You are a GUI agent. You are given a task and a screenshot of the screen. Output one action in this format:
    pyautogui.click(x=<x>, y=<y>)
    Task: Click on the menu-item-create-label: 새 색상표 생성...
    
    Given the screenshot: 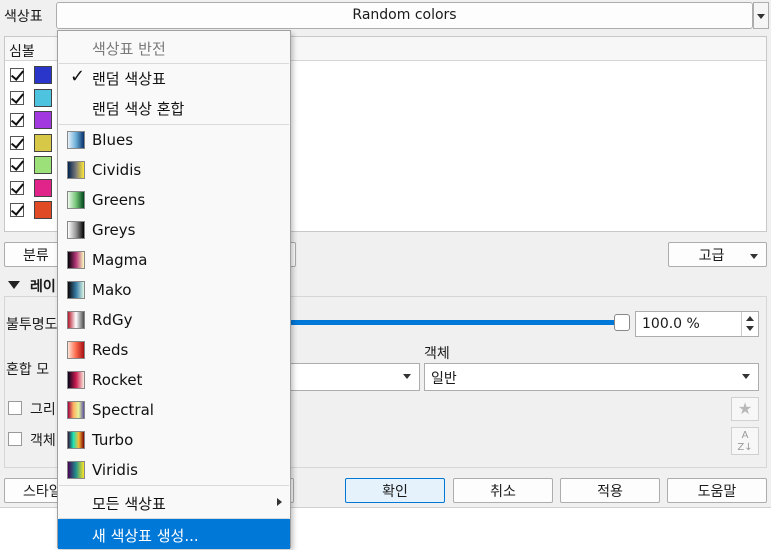 What is the action you would take?
    pyautogui.click(x=145, y=536)
    